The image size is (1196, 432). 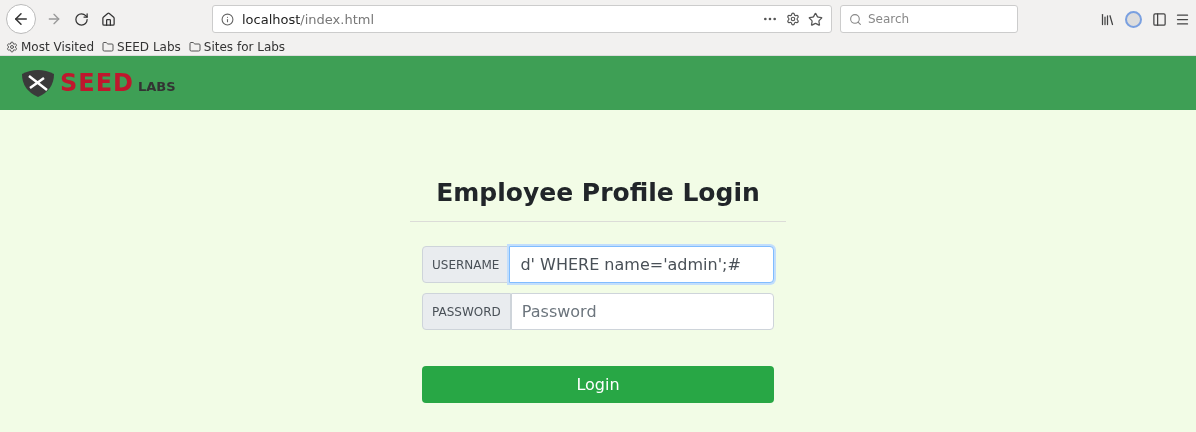 What do you see at coordinates (1159, 19) in the screenshot?
I see `sidebar-icon` at bounding box center [1159, 19].